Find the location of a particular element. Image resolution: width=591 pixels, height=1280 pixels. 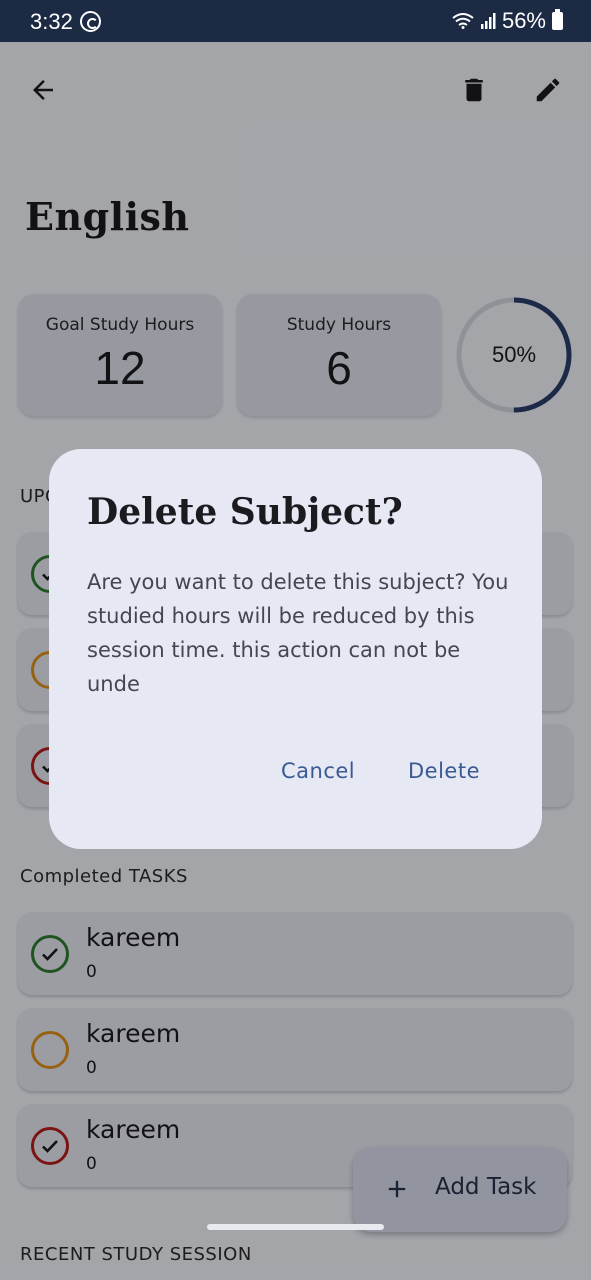

wifi-icon is located at coordinates (463, 21).